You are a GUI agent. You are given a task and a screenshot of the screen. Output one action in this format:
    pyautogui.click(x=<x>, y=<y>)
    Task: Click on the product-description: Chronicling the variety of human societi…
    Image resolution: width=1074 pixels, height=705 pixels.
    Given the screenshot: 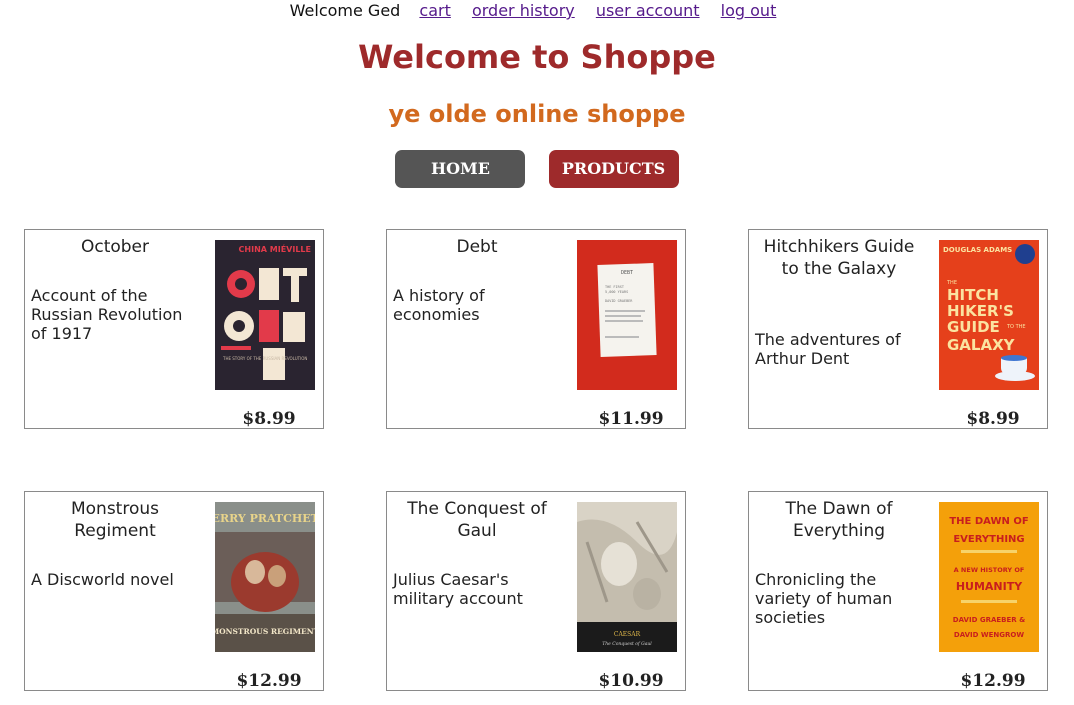 What is the action you would take?
    pyautogui.click(x=824, y=598)
    